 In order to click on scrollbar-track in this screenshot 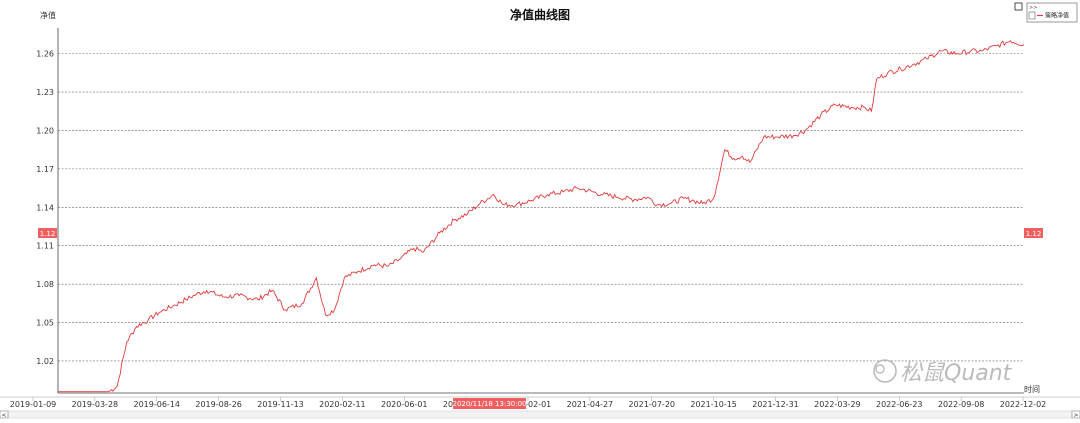, I will do `click(540, 414)`.